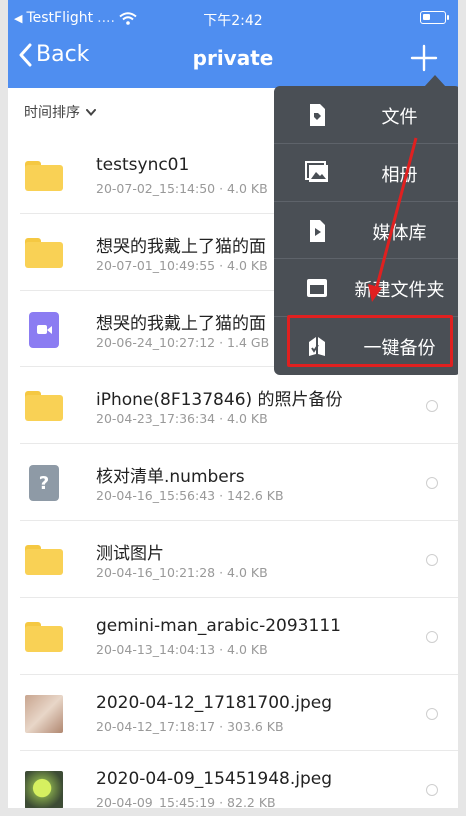 Image resolution: width=466 pixels, height=816 pixels. I want to click on file-tag-icon, so click(317, 115).